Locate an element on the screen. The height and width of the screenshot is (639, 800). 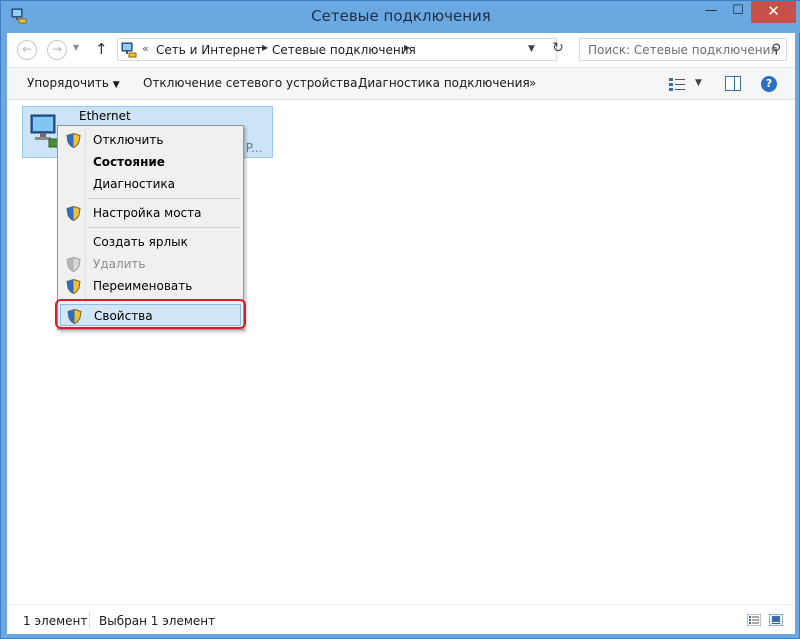
arrow-right-icon: → is located at coordinates (57, 49).